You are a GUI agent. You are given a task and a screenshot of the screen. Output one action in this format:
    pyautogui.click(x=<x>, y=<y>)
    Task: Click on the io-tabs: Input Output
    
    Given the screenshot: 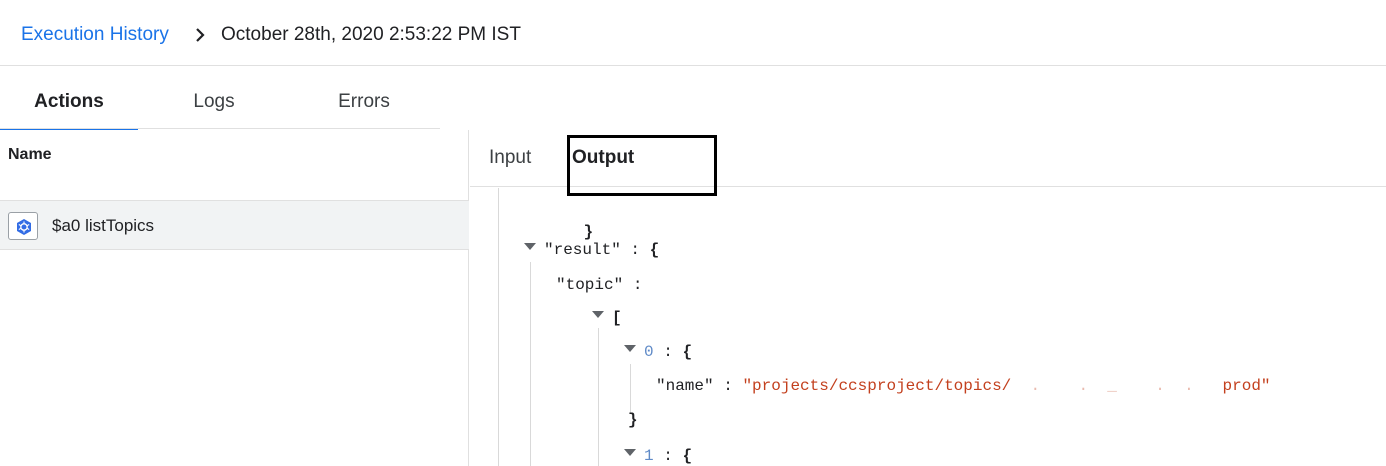 What is the action you would take?
    pyautogui.click(x=928, y=163)
    